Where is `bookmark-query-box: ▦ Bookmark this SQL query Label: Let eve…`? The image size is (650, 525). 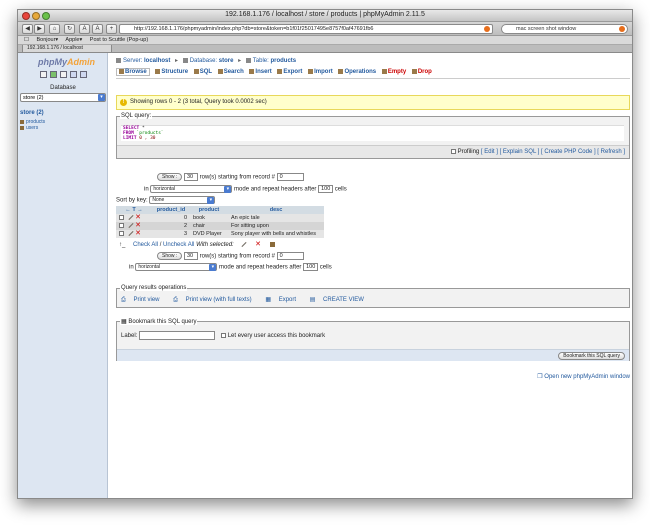 bookmark-query-box: ▦ Bookmark this SQL query Label: Let eve… is located at coordinates (373, 339).